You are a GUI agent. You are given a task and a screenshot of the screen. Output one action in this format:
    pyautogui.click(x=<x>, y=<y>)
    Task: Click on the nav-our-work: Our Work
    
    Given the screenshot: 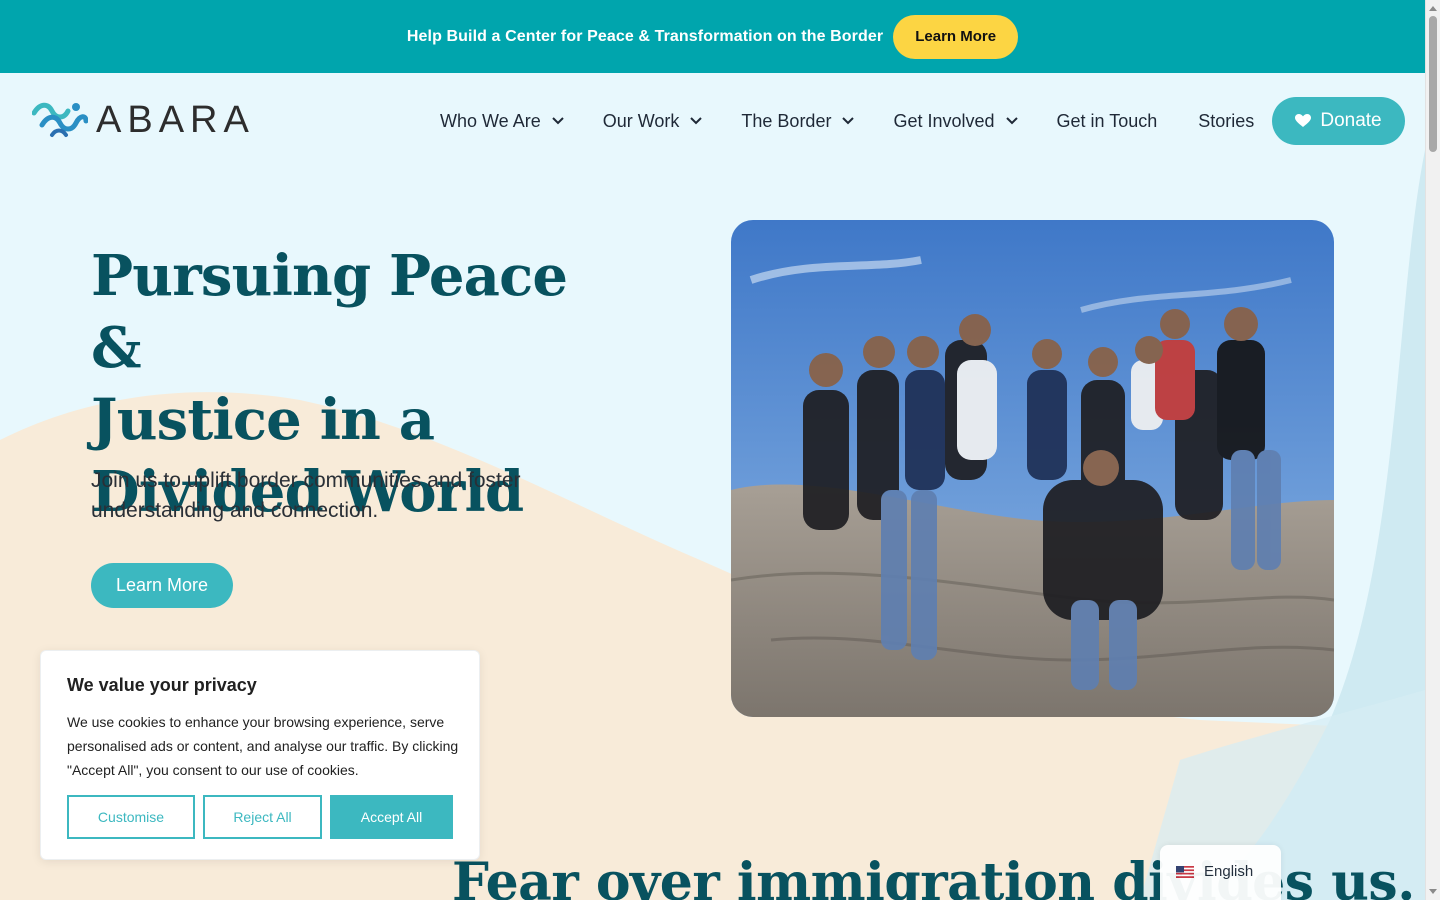 What is the action you would take?
    pyautogui.click(x=653, y=121)
    